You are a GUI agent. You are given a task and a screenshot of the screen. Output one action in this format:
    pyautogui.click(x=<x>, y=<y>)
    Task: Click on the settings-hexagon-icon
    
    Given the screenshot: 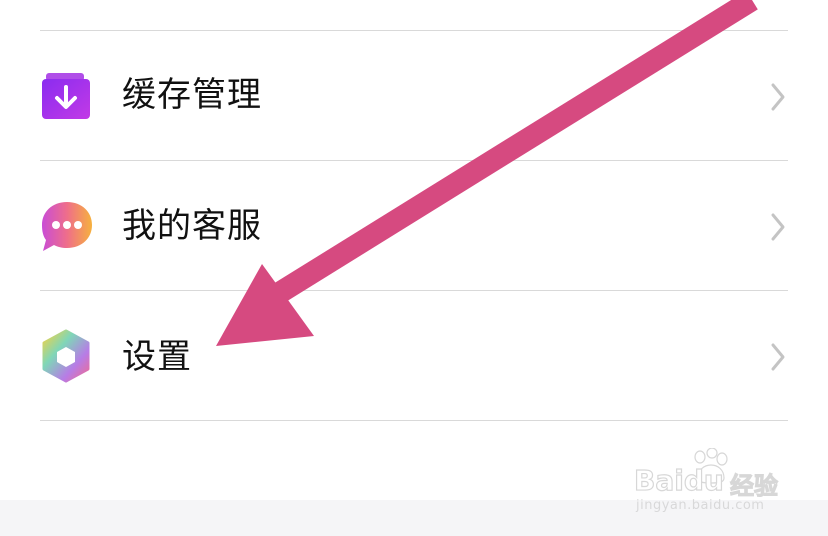 What is the action you would take?
    pyautogui.click(x=66, y=356)
    